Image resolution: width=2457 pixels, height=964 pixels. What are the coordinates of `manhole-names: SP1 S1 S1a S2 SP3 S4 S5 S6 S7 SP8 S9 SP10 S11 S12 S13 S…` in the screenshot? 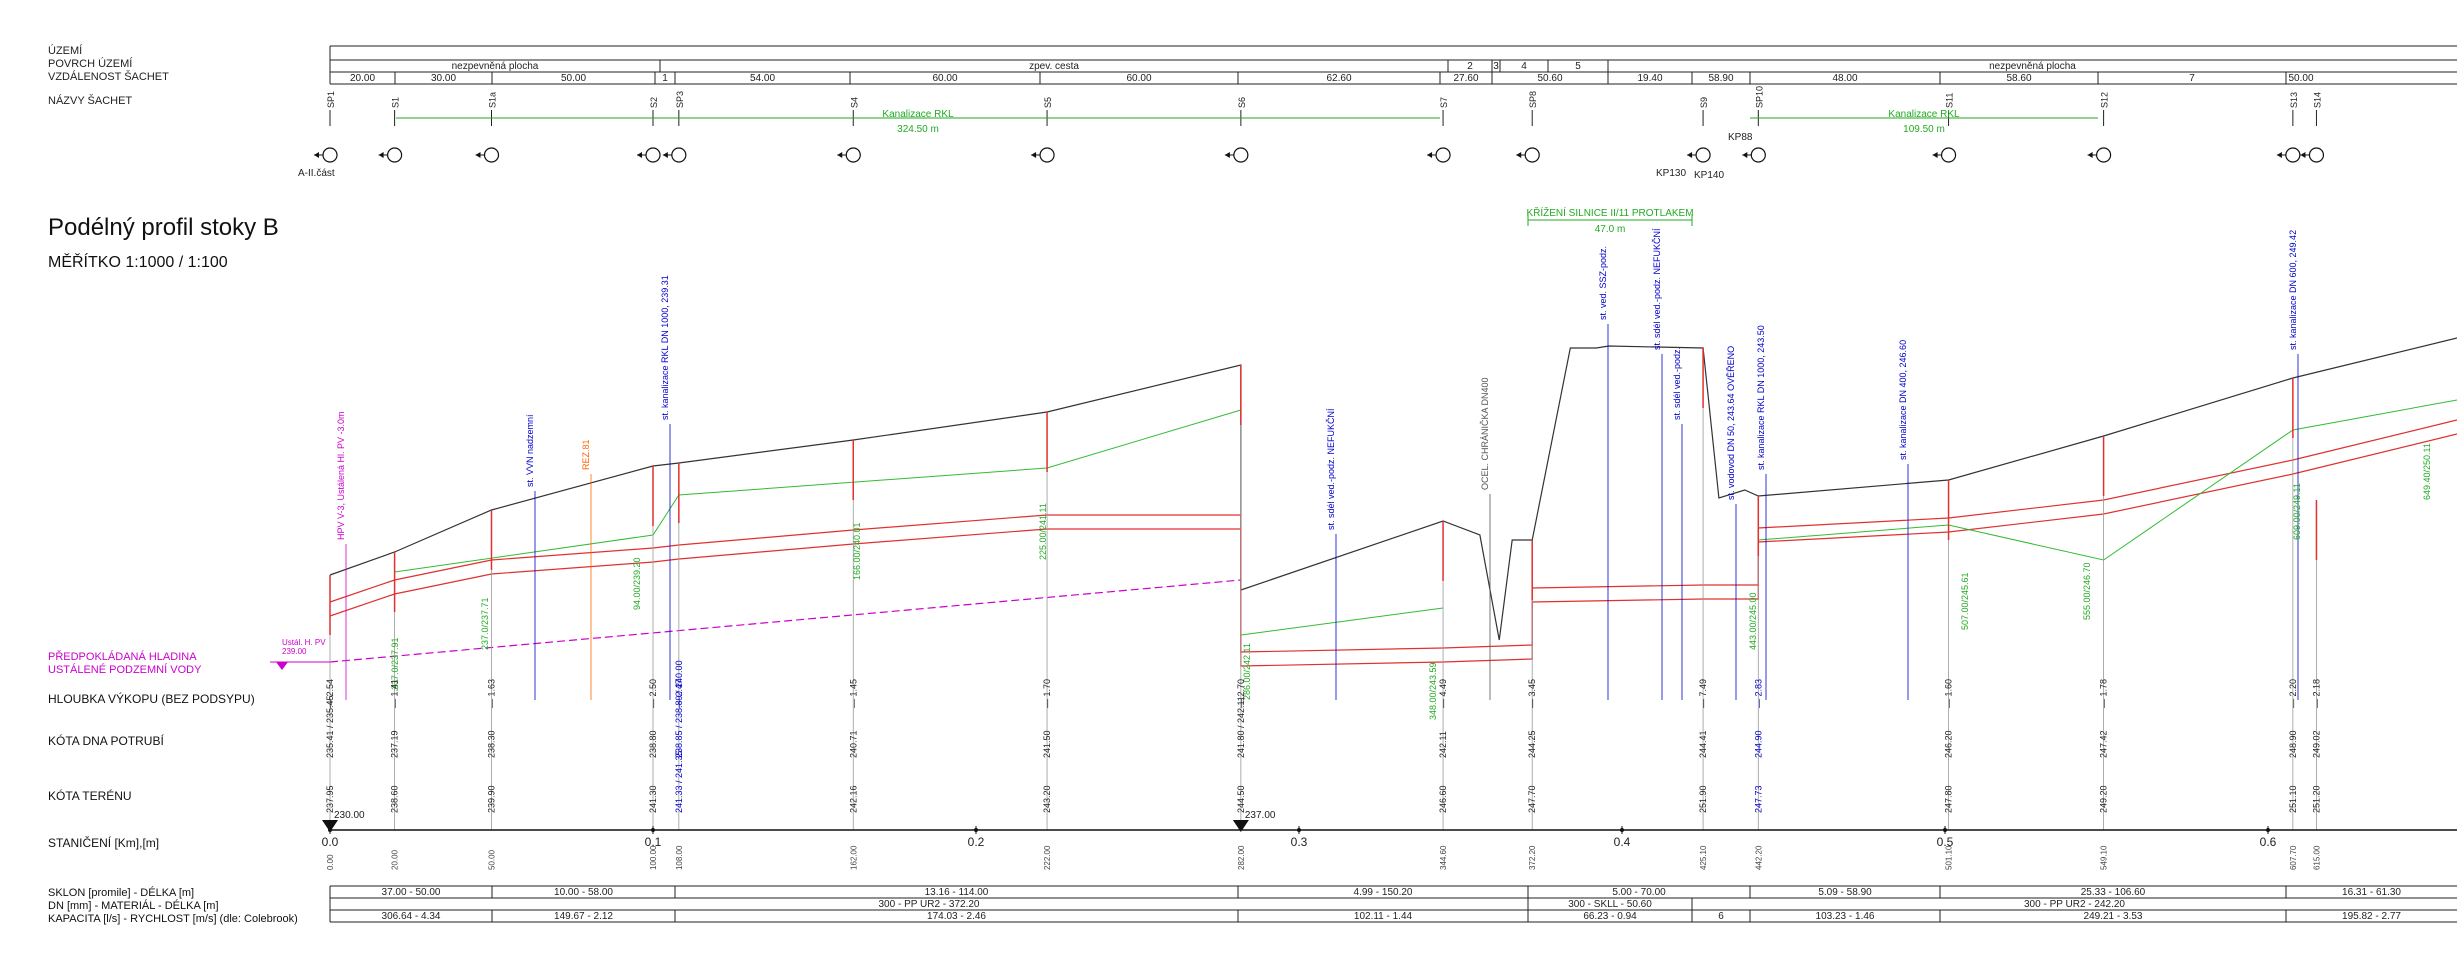 It's located at (1324, 106).